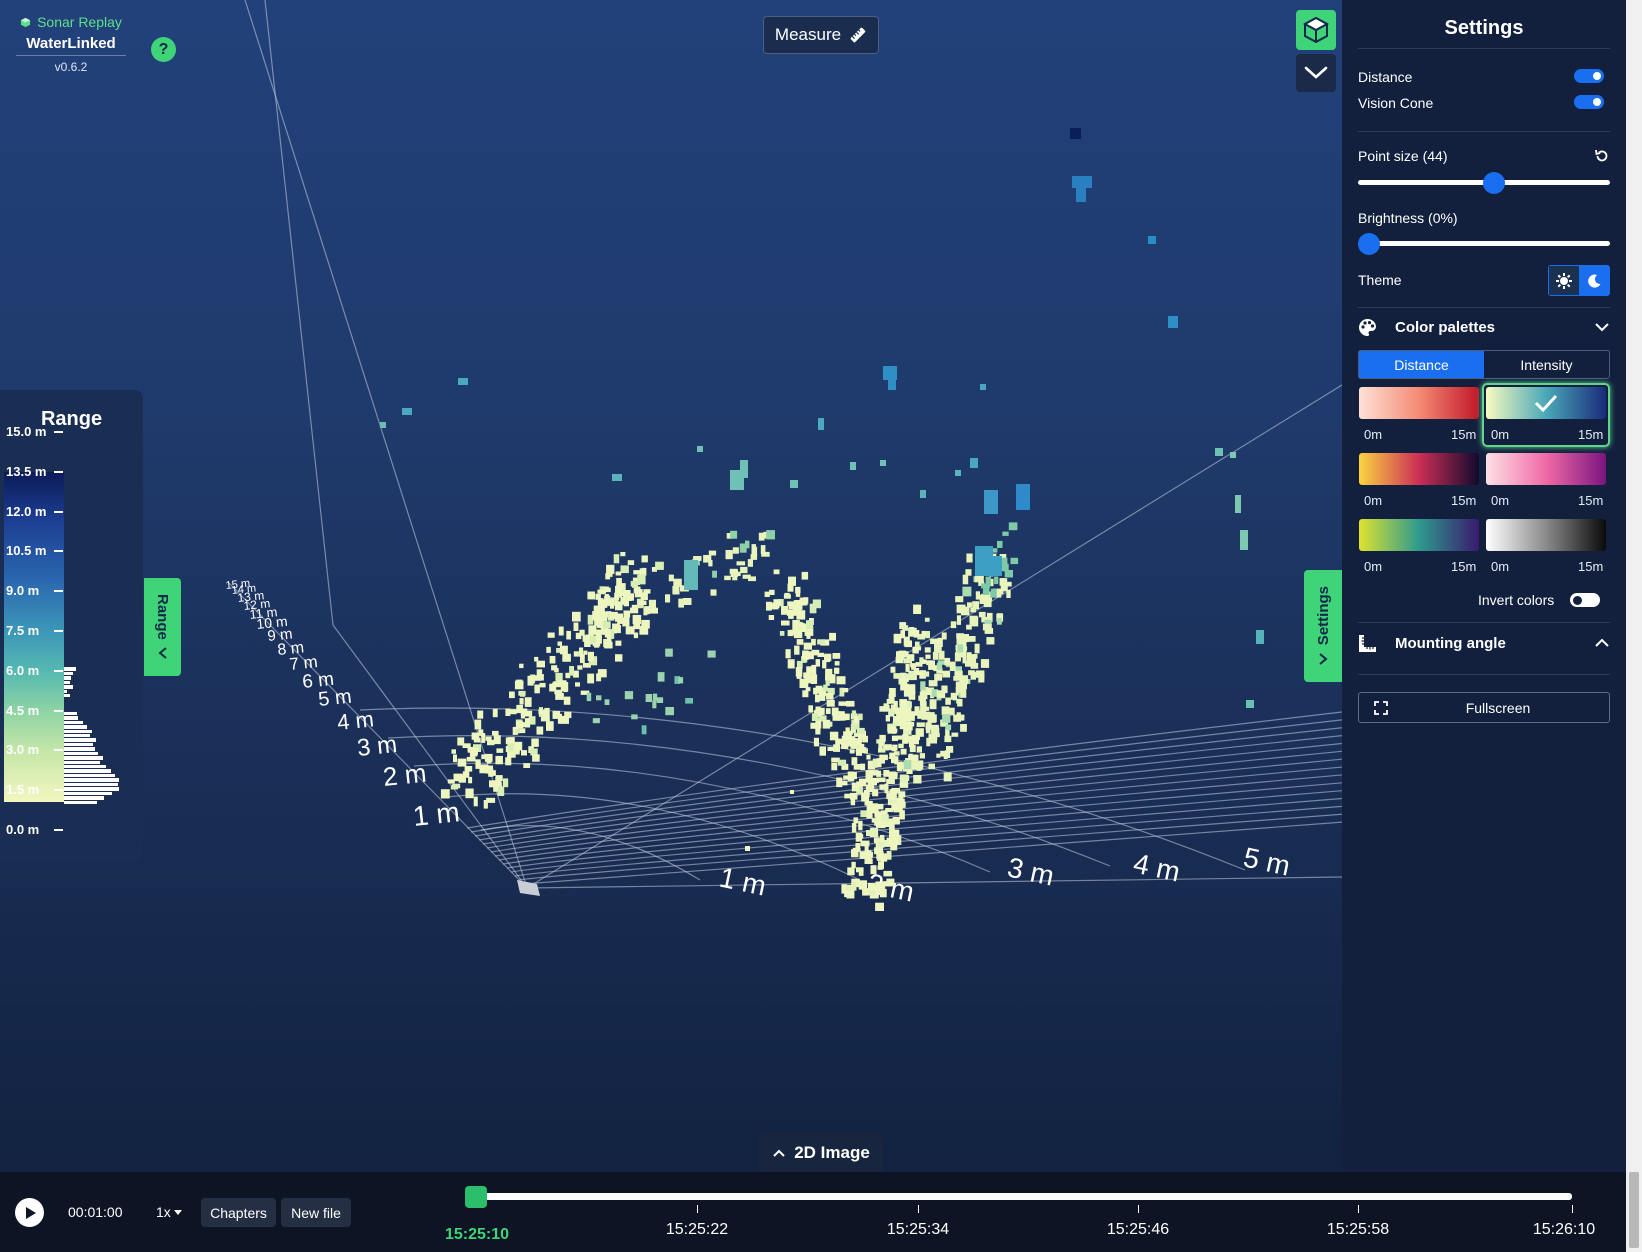 This screenshot has height=1252, width=1642. Describe the element at coordinates (316, 1212) in the screenshot. I see `new-file-button: New file` at that location.